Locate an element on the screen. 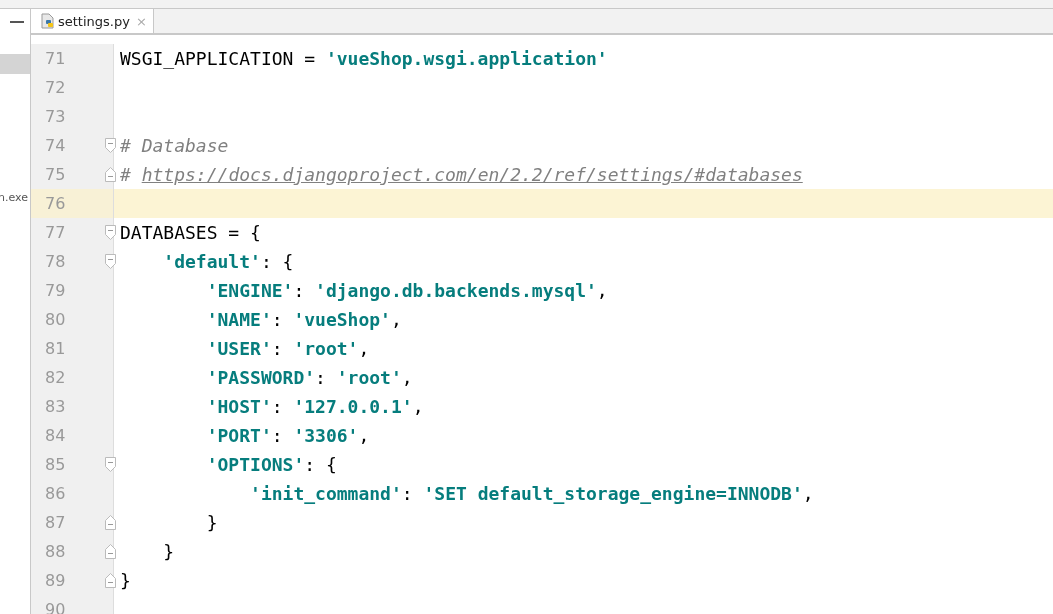 Image resolution: width=1053 pixels, height=614 pixels. line-number: 79 is located at coordinates (55, 290).